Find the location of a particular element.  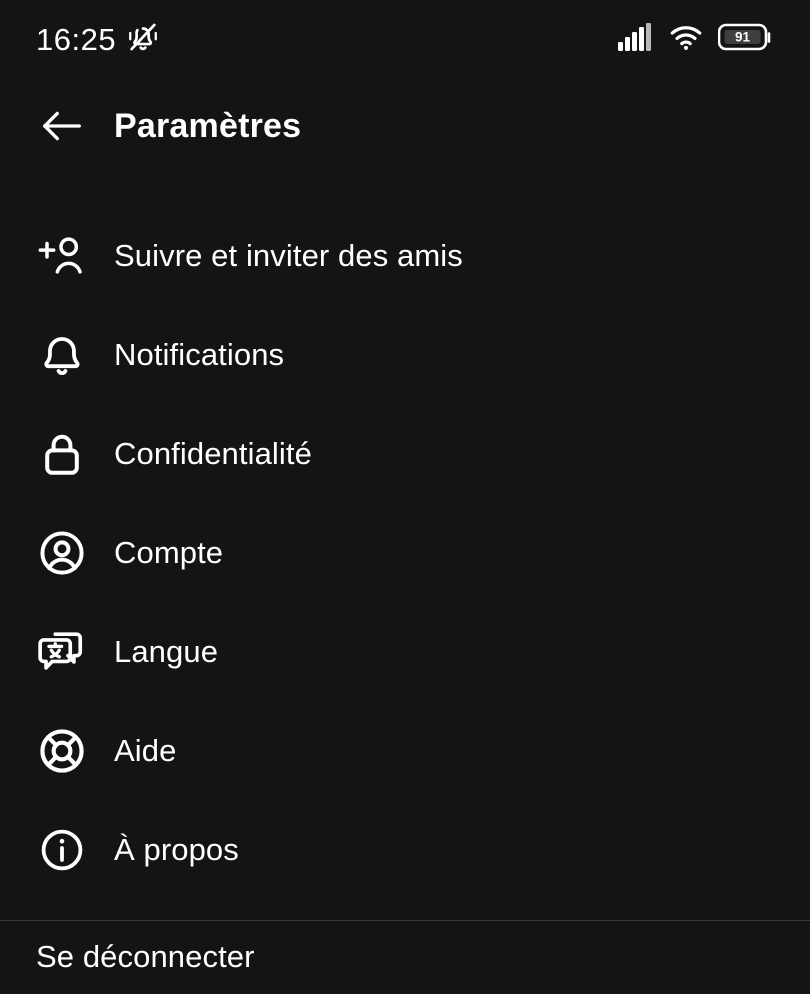

settings-item-account: Compte is located at coordinates (405, 552).